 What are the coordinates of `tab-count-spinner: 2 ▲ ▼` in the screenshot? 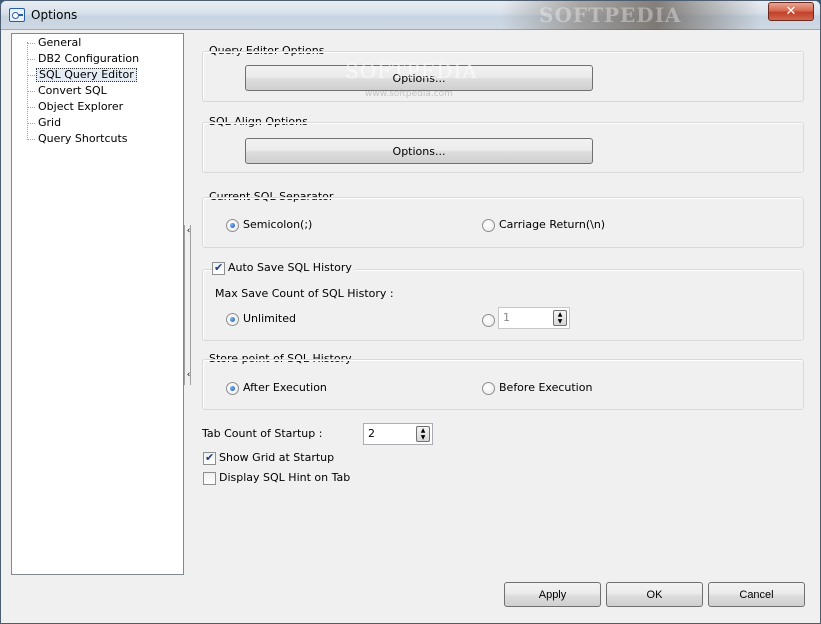 It's located at (398, 434).